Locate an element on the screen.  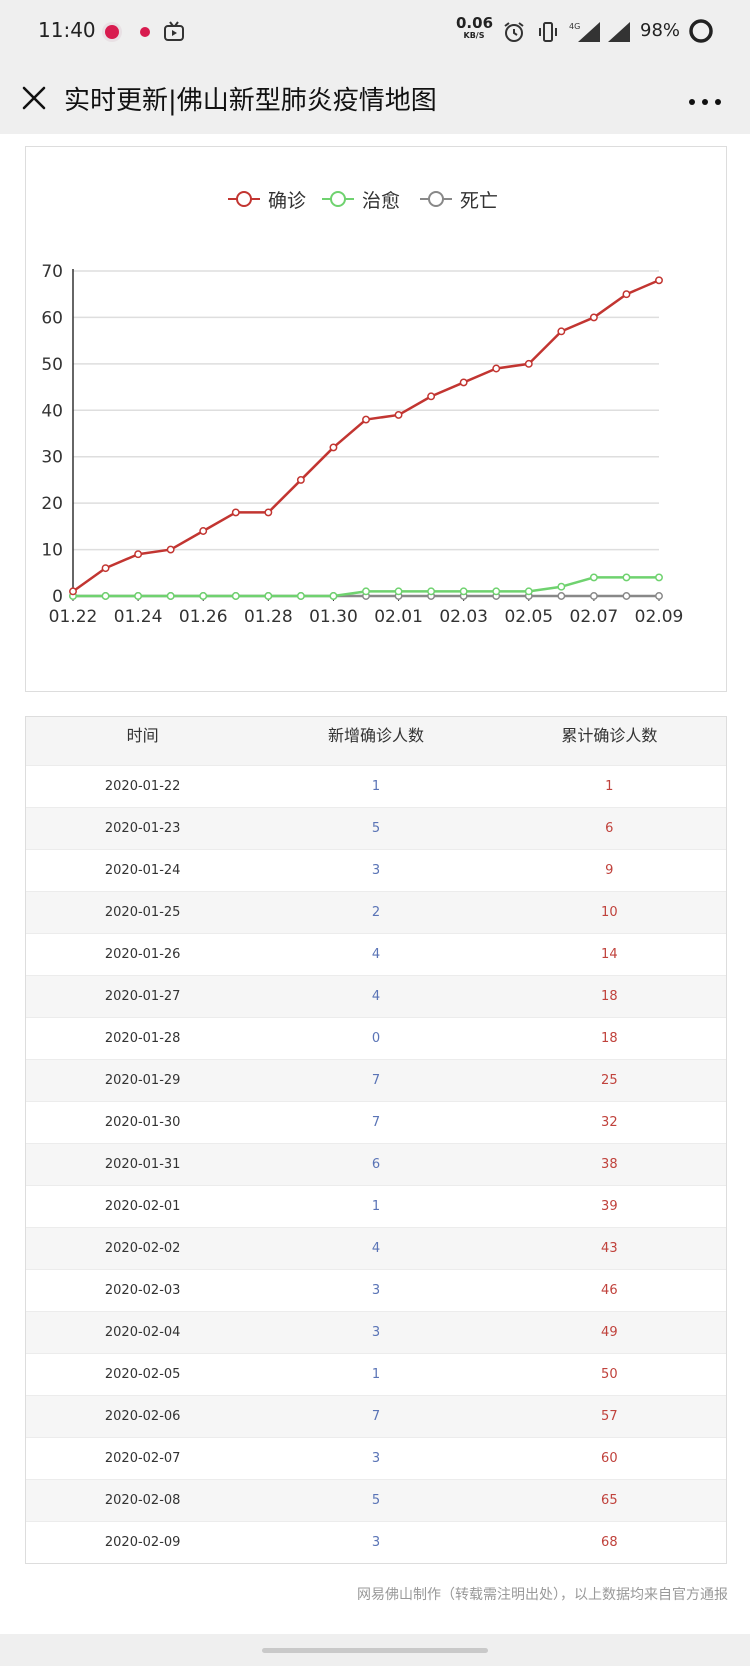
close-icon is located at coordinates (34, 98).